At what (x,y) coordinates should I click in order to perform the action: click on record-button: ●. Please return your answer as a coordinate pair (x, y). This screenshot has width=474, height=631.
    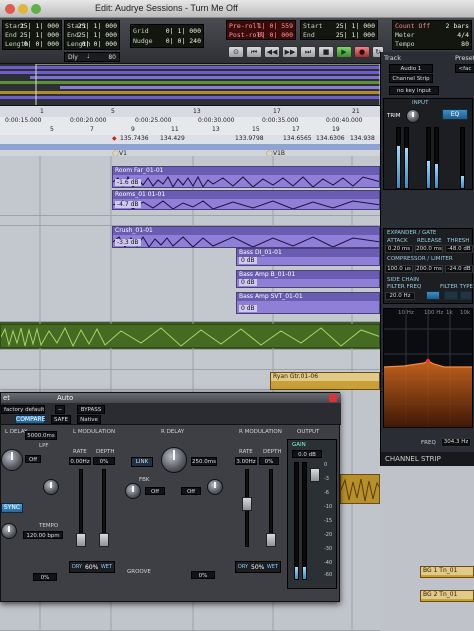
    Looking at the image, I should click on (362, 52).